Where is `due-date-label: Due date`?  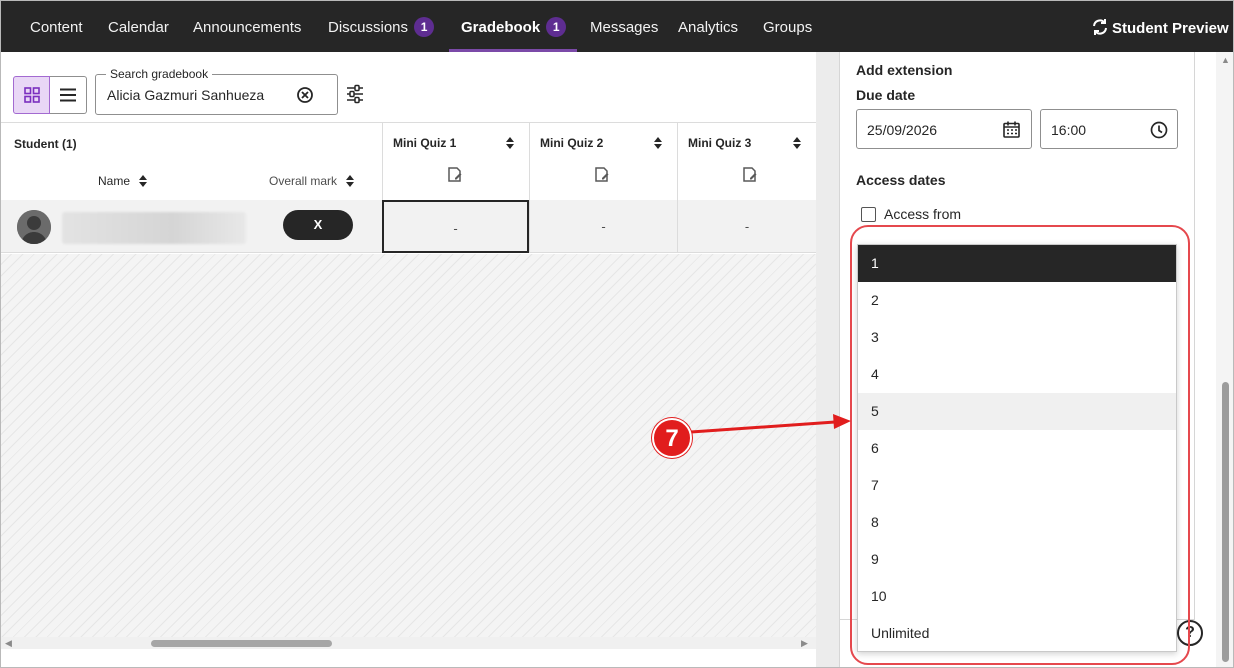
due-date-label: Due date is located at coordinates (886, 95).